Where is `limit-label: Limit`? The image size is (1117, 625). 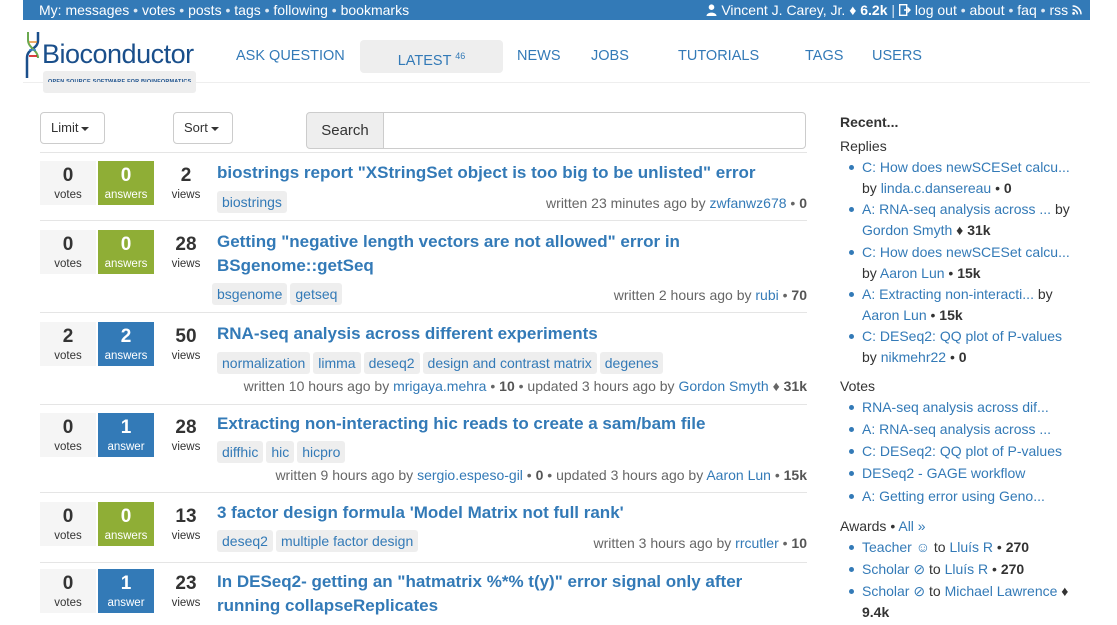 limit-label: Limit is located at coordinates (65, 127).